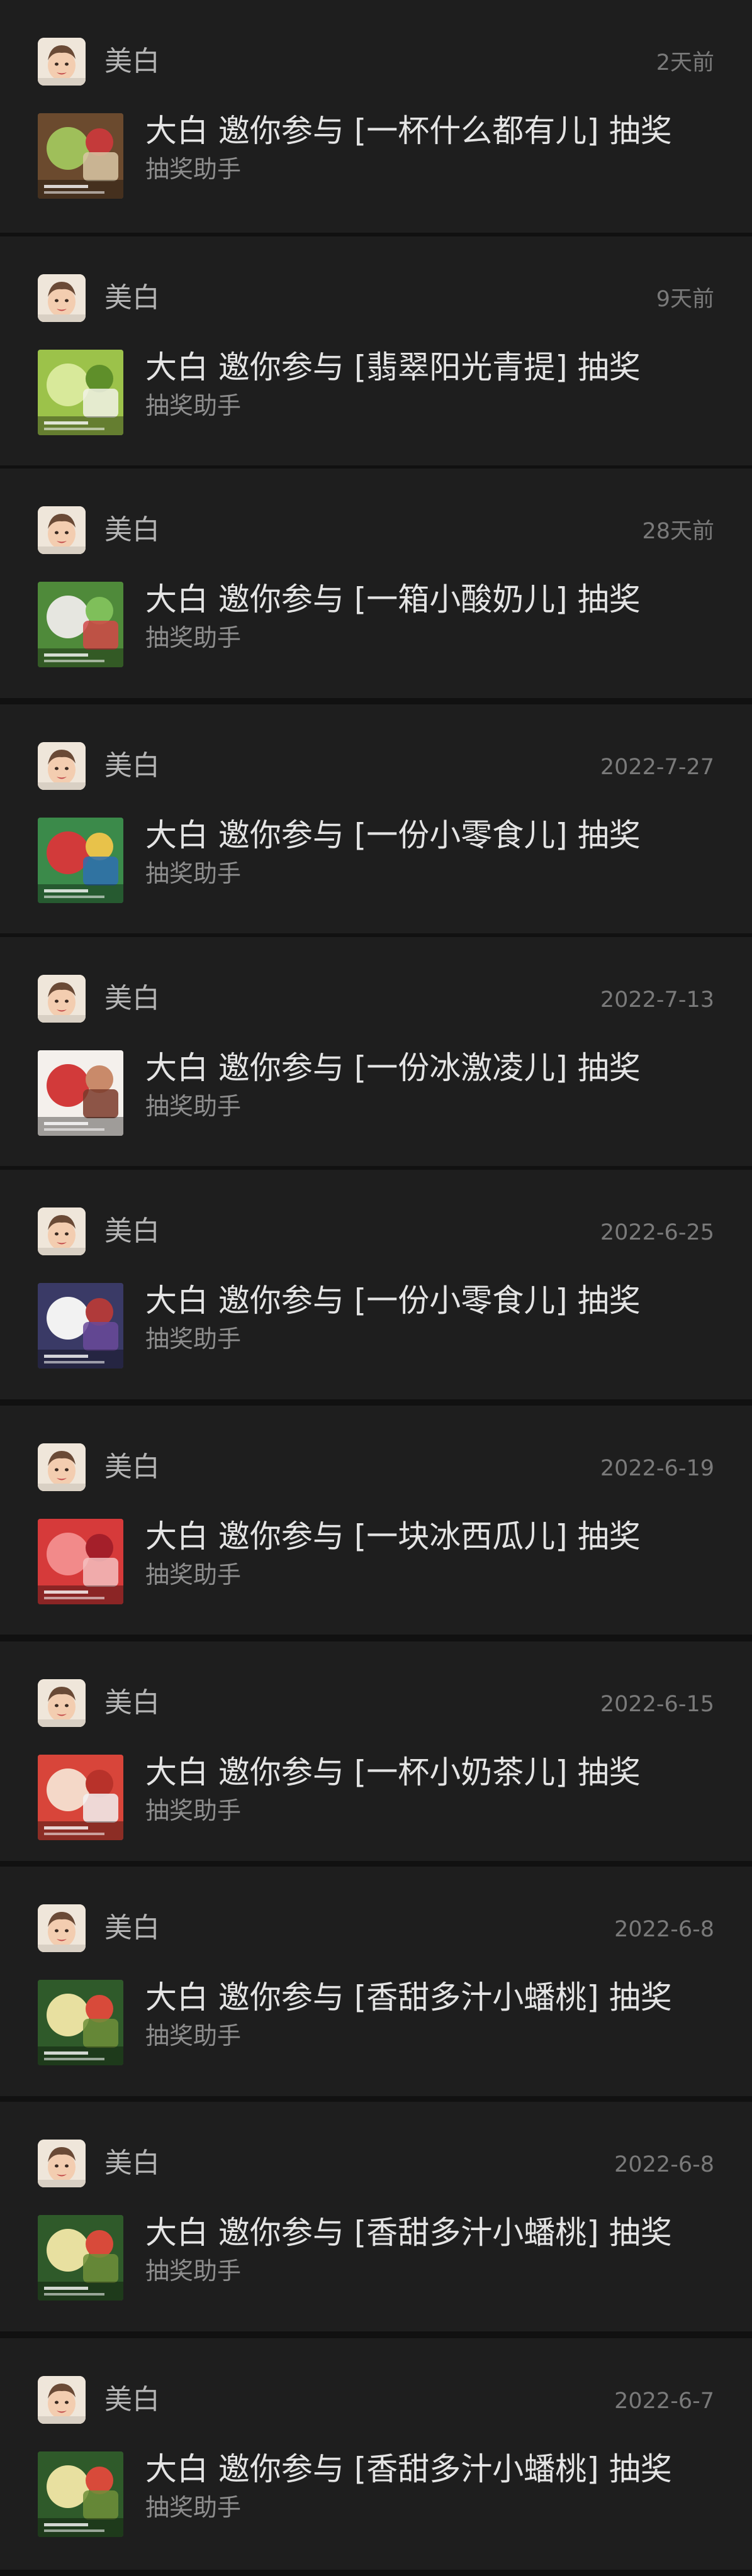 This screenshot has height=2576, width=752. I want to click on invite-title: 大白 邀你参与 [一杯什么都有儿] 抽奖, so click(408, 131).